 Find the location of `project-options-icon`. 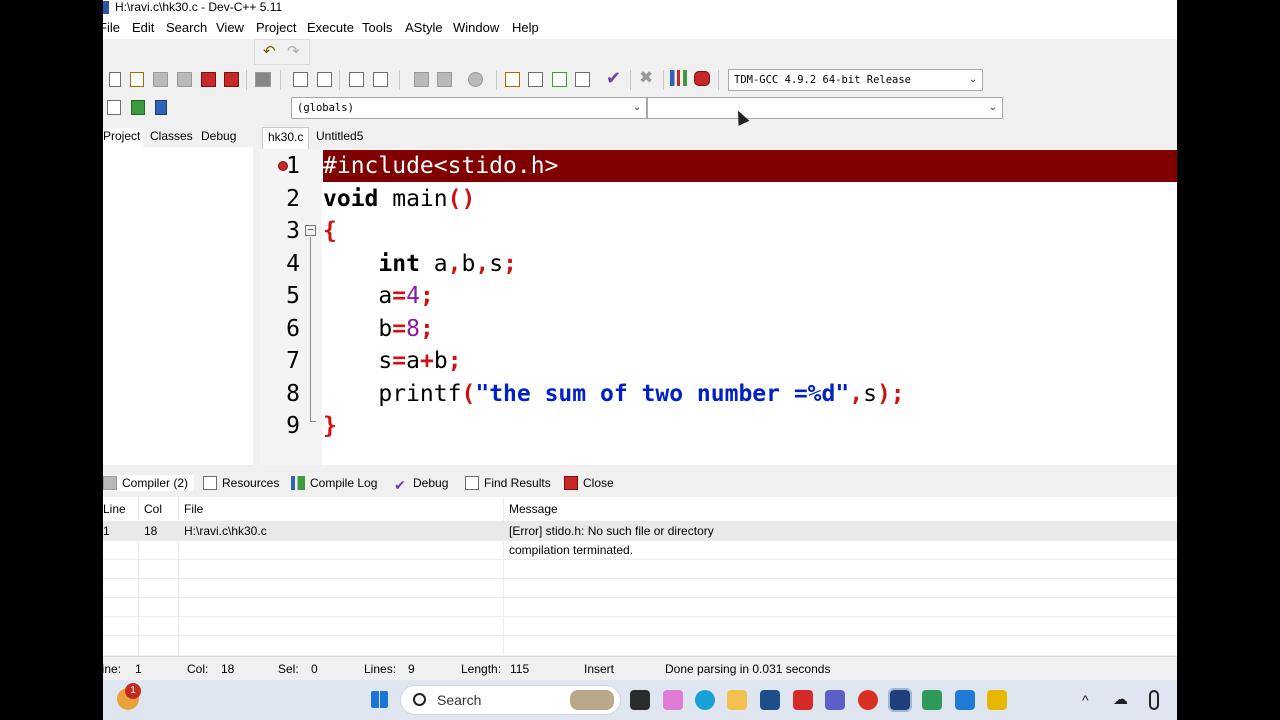

project-options-icon is located at coordinates (559, 79).